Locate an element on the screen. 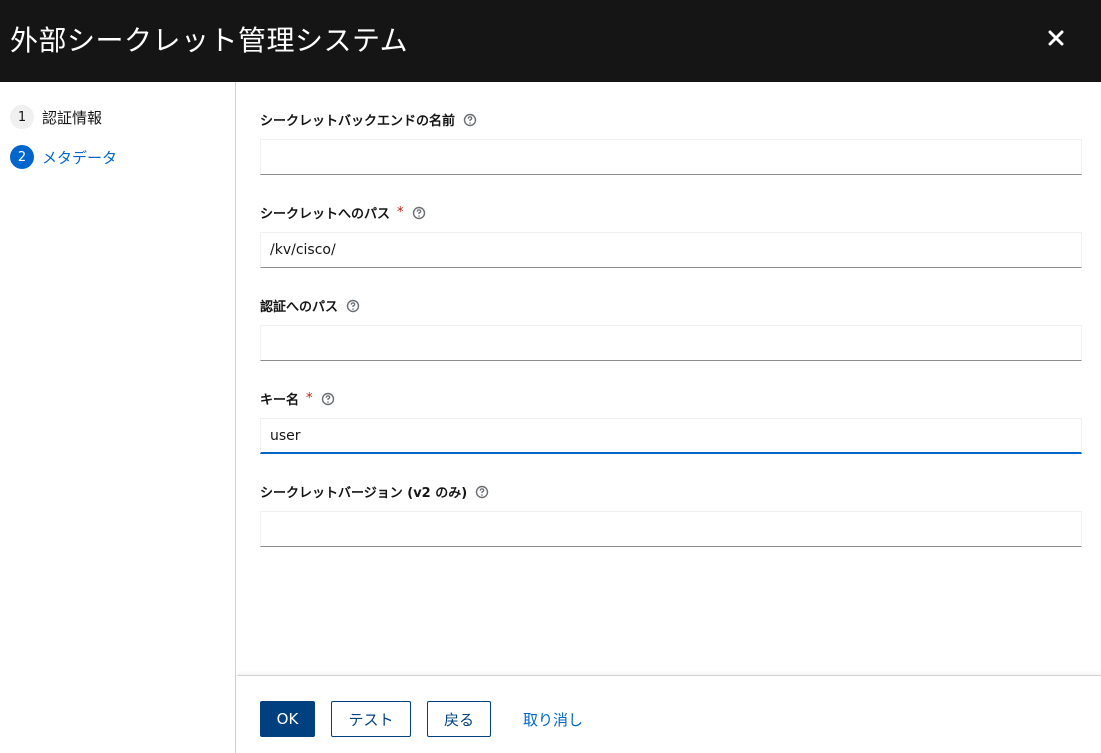 This screenshot has width=1101, height=753. label-text: シークレットバージョン (v2 のみ) is located at coordinates (364, 493).